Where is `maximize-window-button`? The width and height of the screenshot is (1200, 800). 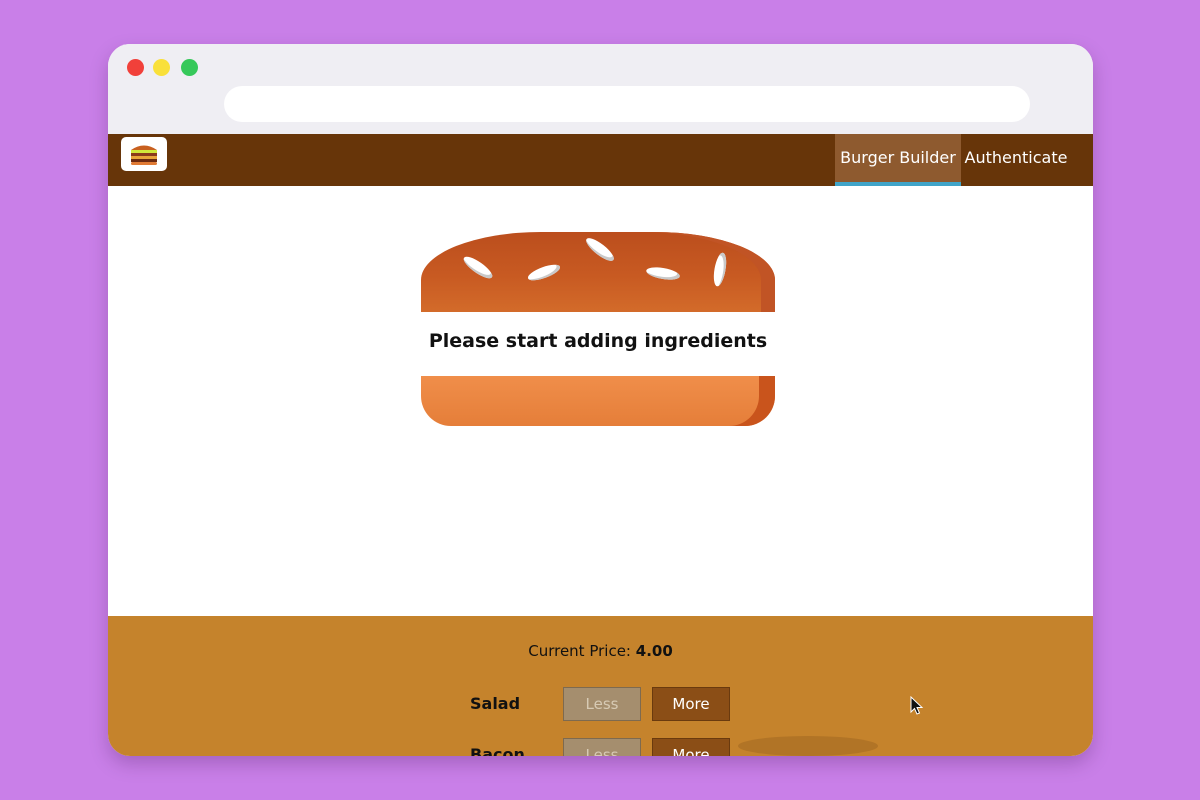
maximize-window-button is located at coordinates (189, 67).